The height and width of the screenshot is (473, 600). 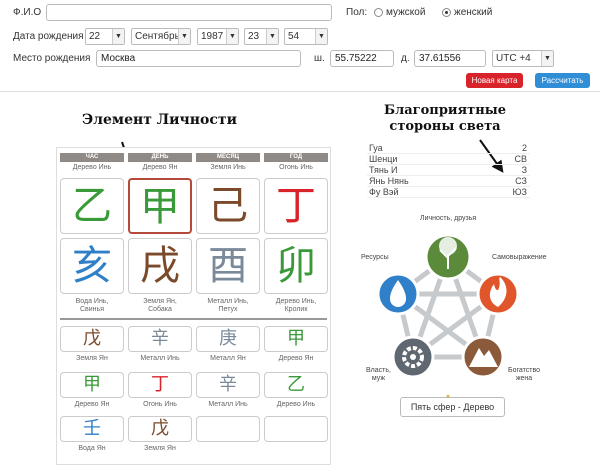 I want to click on direction-key: Гуа, so click(x=376, y=148).